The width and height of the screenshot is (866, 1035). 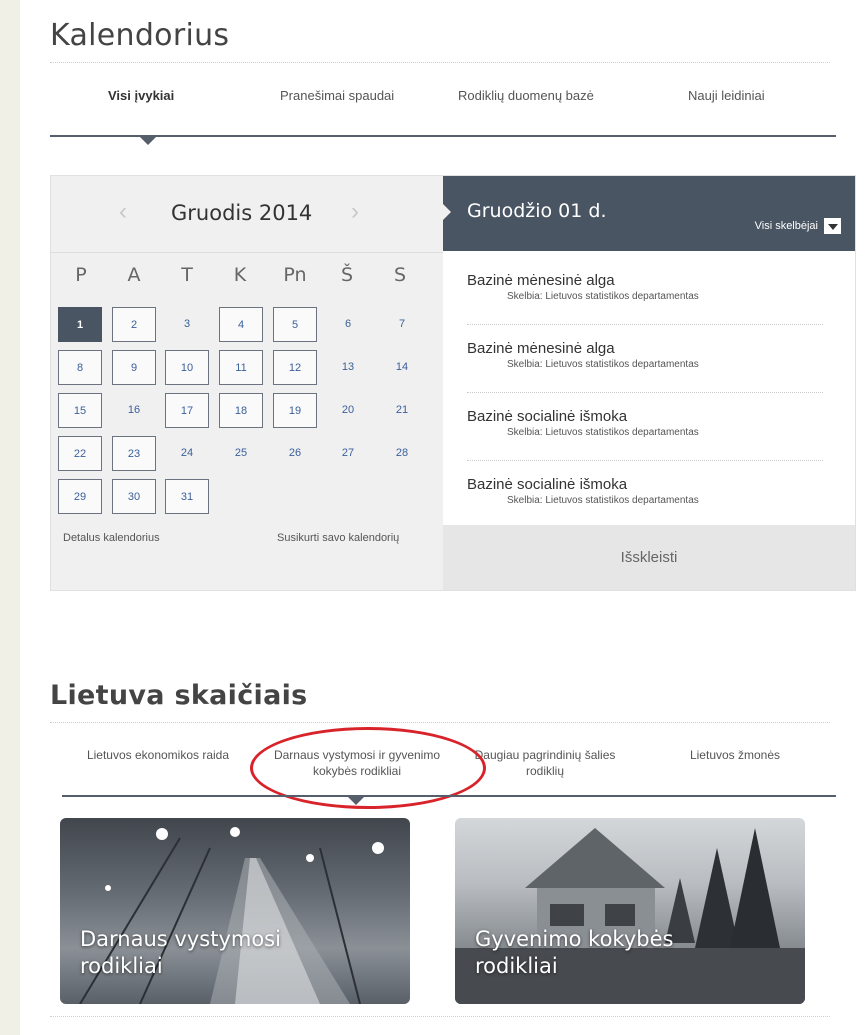 What do you see at coordinates (400, 275) in the screenshot?
I see `weekday-label: S` at bounding box center [400, 275].